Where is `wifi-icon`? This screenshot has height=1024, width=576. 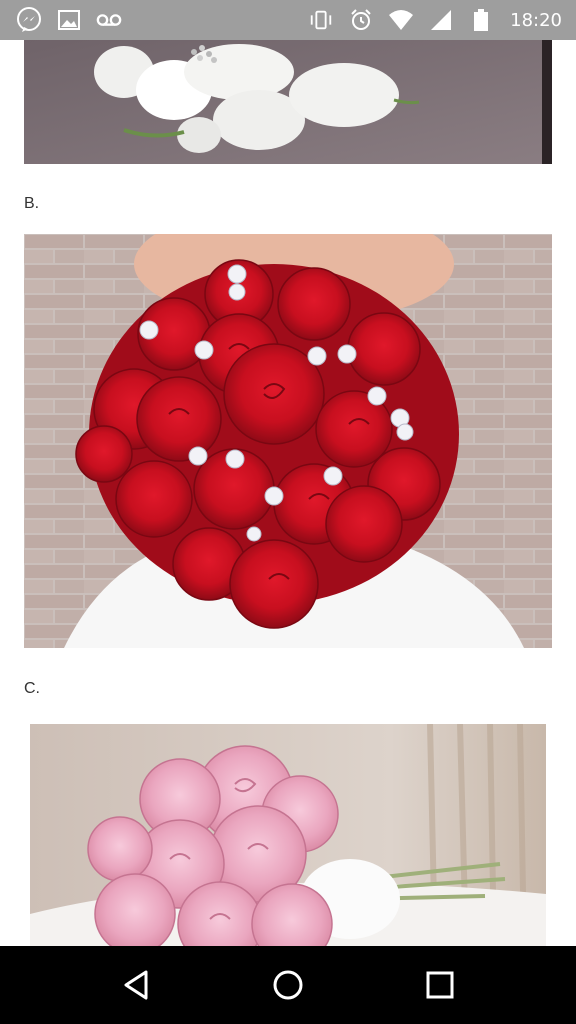
wifi-icon is located at coordinates (401, 20).